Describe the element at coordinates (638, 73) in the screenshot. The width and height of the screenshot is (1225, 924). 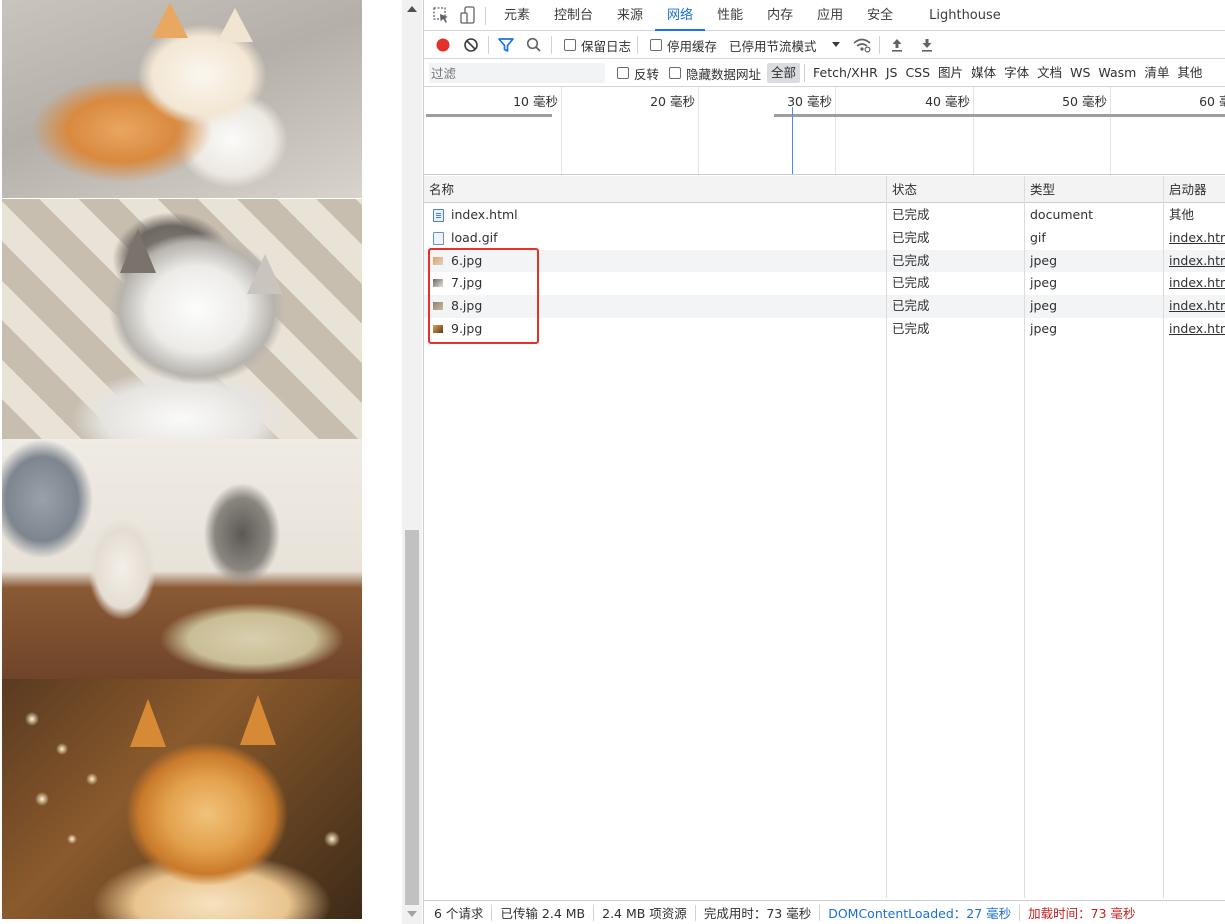
I see `invert-checkbox: 反转` at that location.